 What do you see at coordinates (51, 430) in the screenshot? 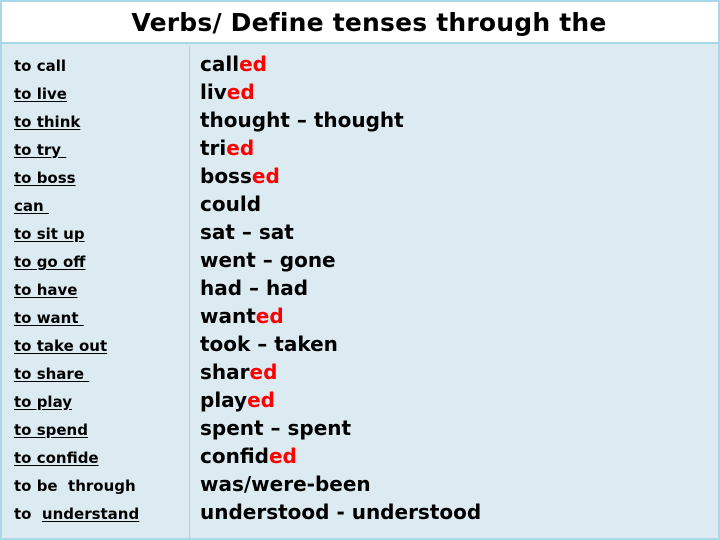
I see `infinitive-underlined-text: to spend` at bounding box center [51, 430].